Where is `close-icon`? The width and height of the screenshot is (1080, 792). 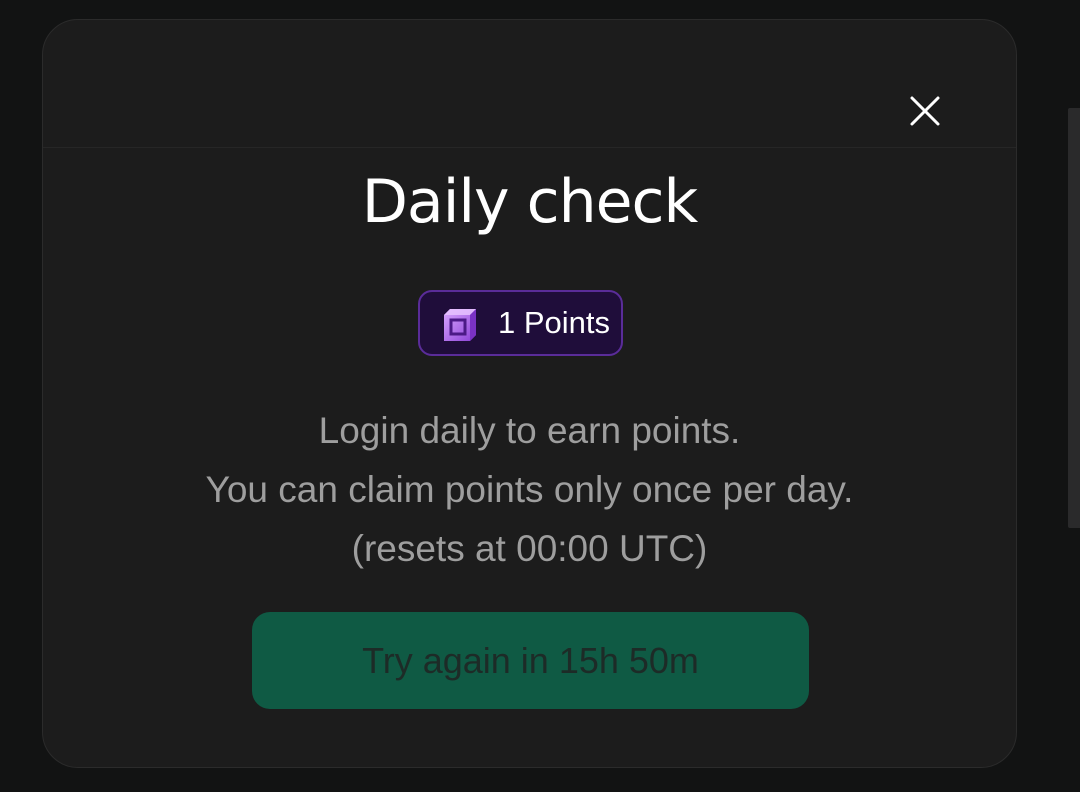
close-icon is located at coordinates (925, 111).